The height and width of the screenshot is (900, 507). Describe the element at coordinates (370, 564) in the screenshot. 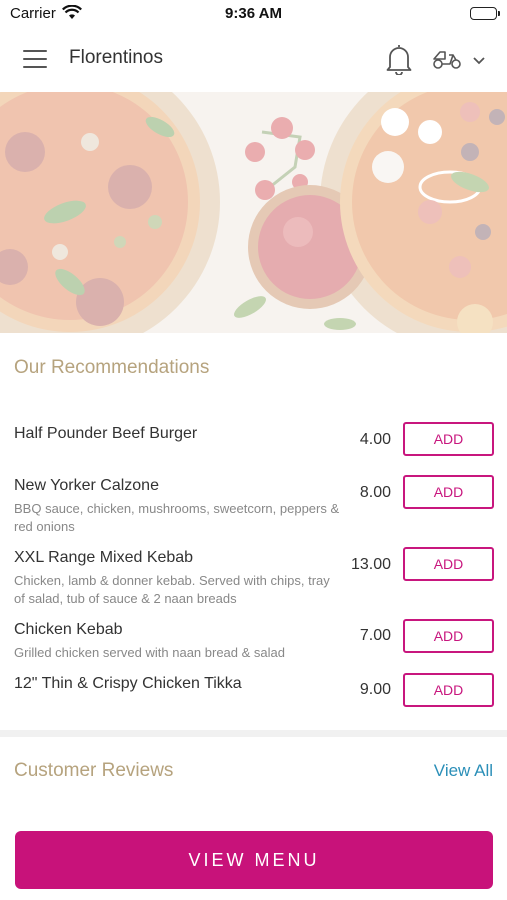

I see `item-price: 13.00` at that location.